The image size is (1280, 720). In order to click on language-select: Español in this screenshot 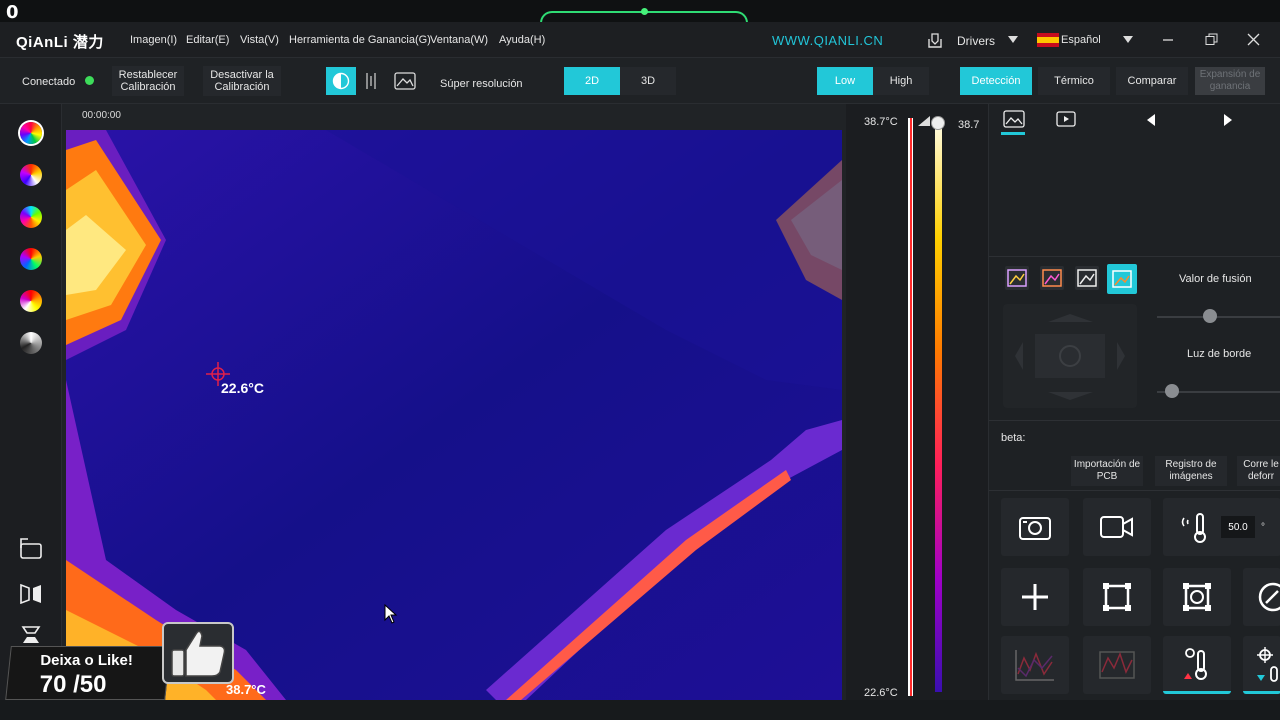, I will do `click(1081, 40)`.